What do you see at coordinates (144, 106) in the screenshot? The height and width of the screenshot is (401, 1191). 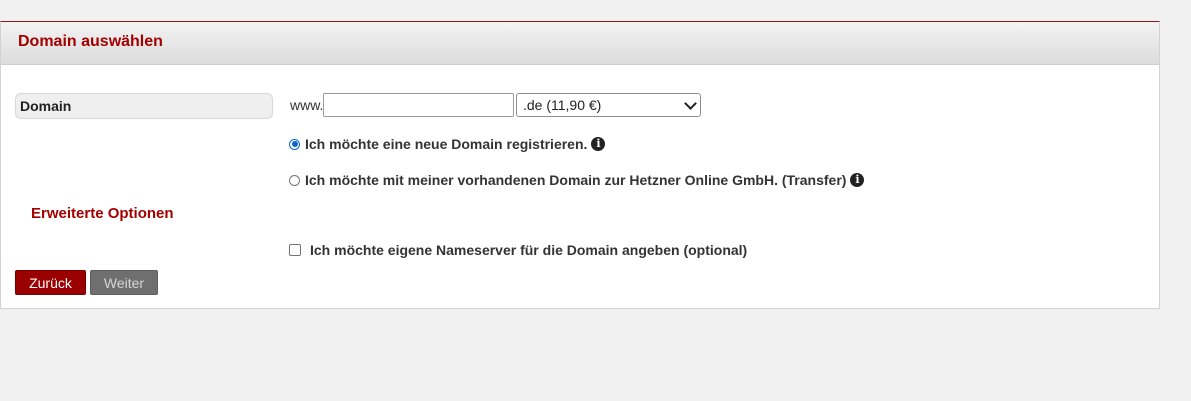 I see `domain-label: Domain` at bounding box center [144, 106].